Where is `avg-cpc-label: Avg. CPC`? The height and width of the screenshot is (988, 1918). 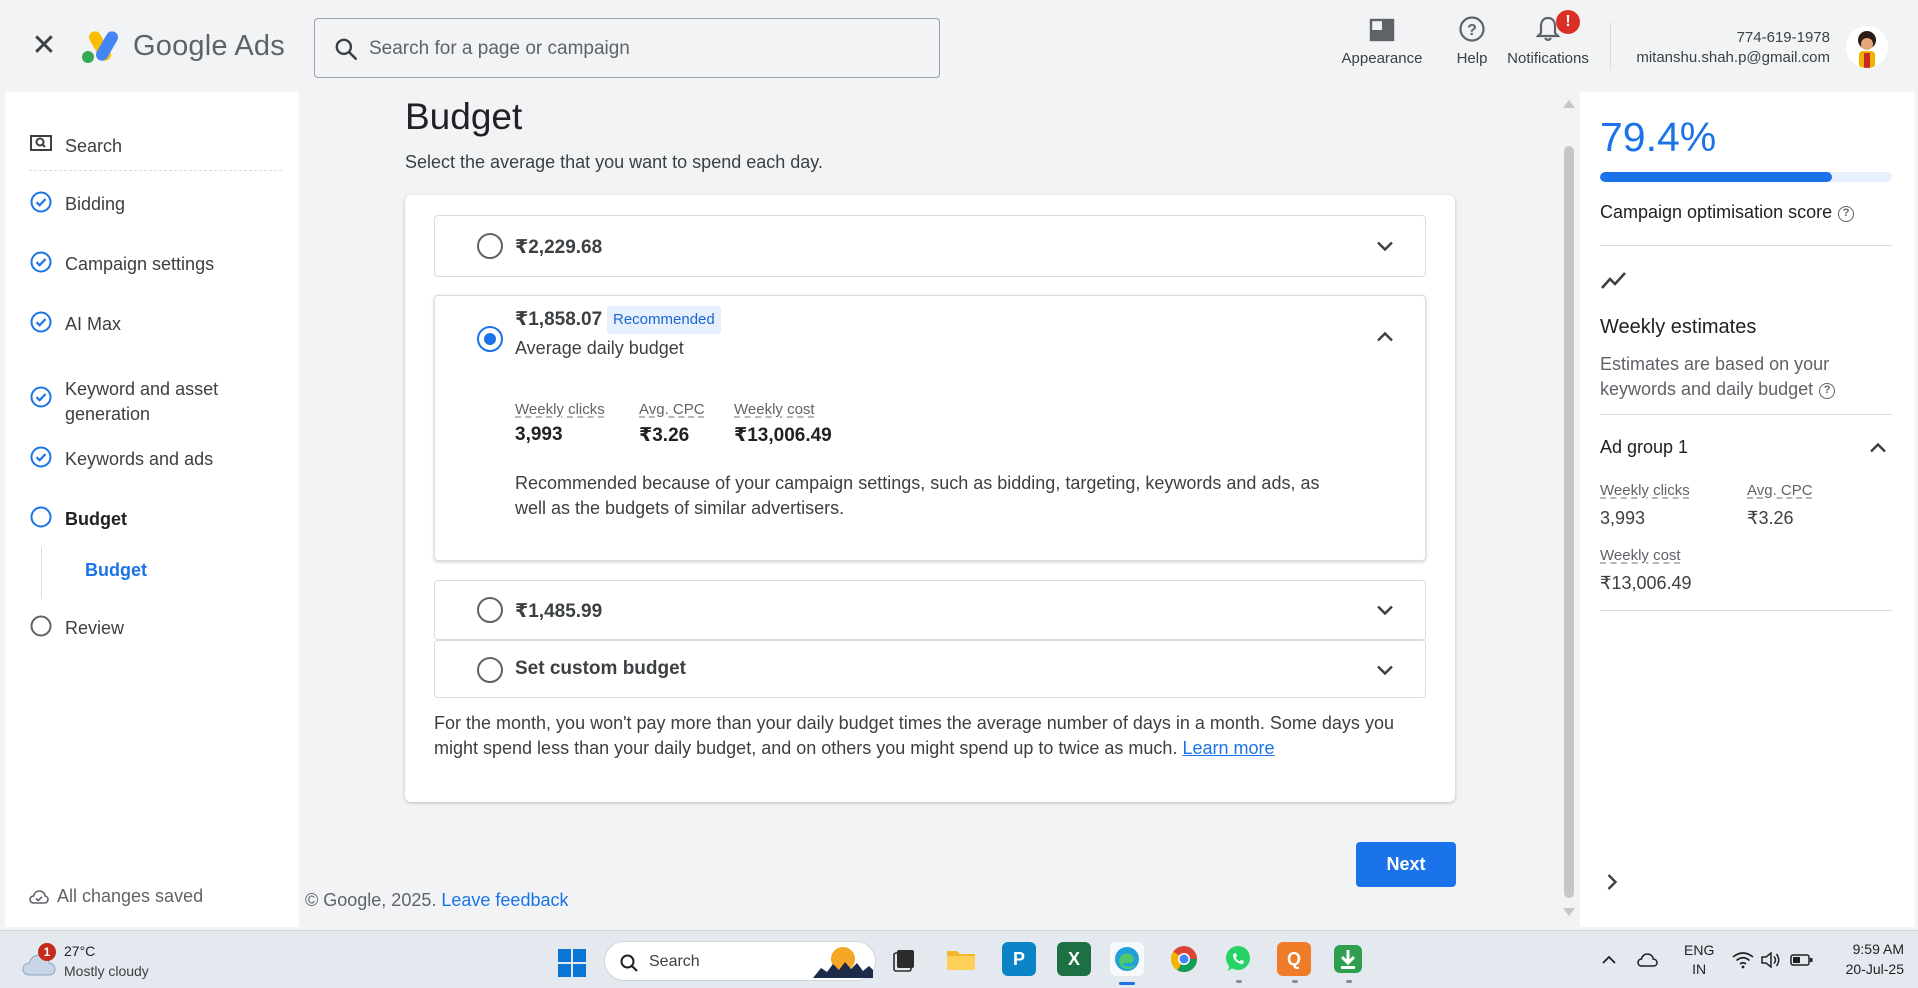 avg-cpc-label: Avg. CPC is located at coordinates (1780, 490).